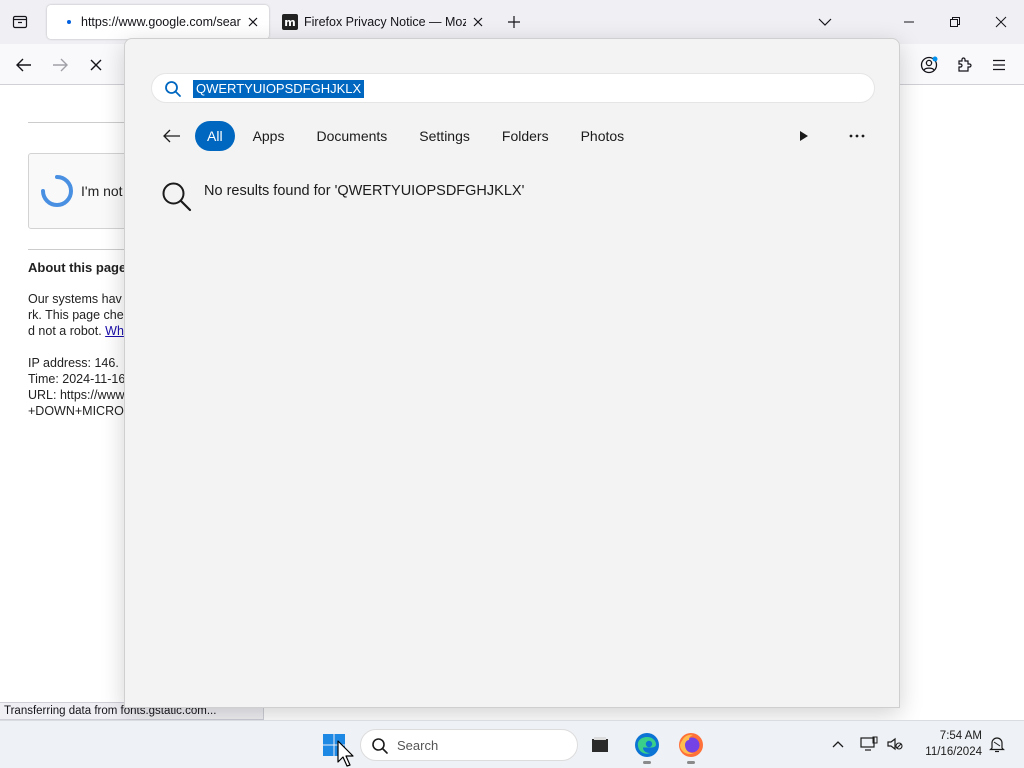 This screenshot has height=768, width=1024. Describe the element at coordinates (77, 267) in the screenshot. I see `about-page-heading: About this page` at that location.